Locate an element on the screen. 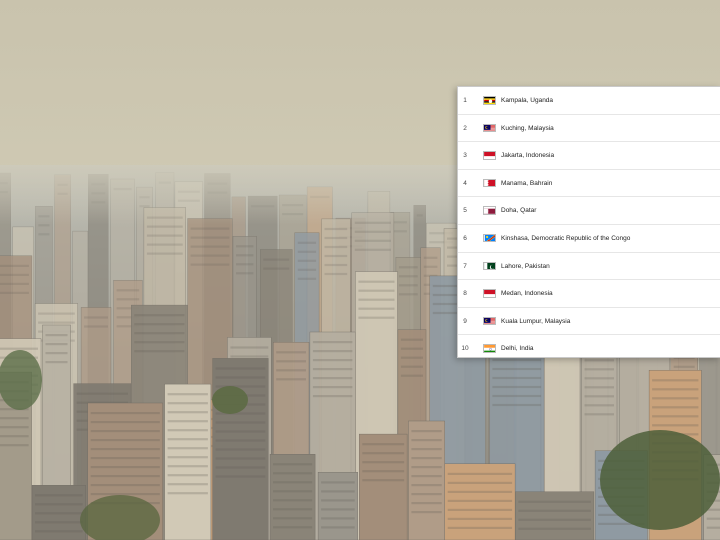 This screenshot has height=540, width=720. rank-number: 10 is located at coordinates (465, 349).